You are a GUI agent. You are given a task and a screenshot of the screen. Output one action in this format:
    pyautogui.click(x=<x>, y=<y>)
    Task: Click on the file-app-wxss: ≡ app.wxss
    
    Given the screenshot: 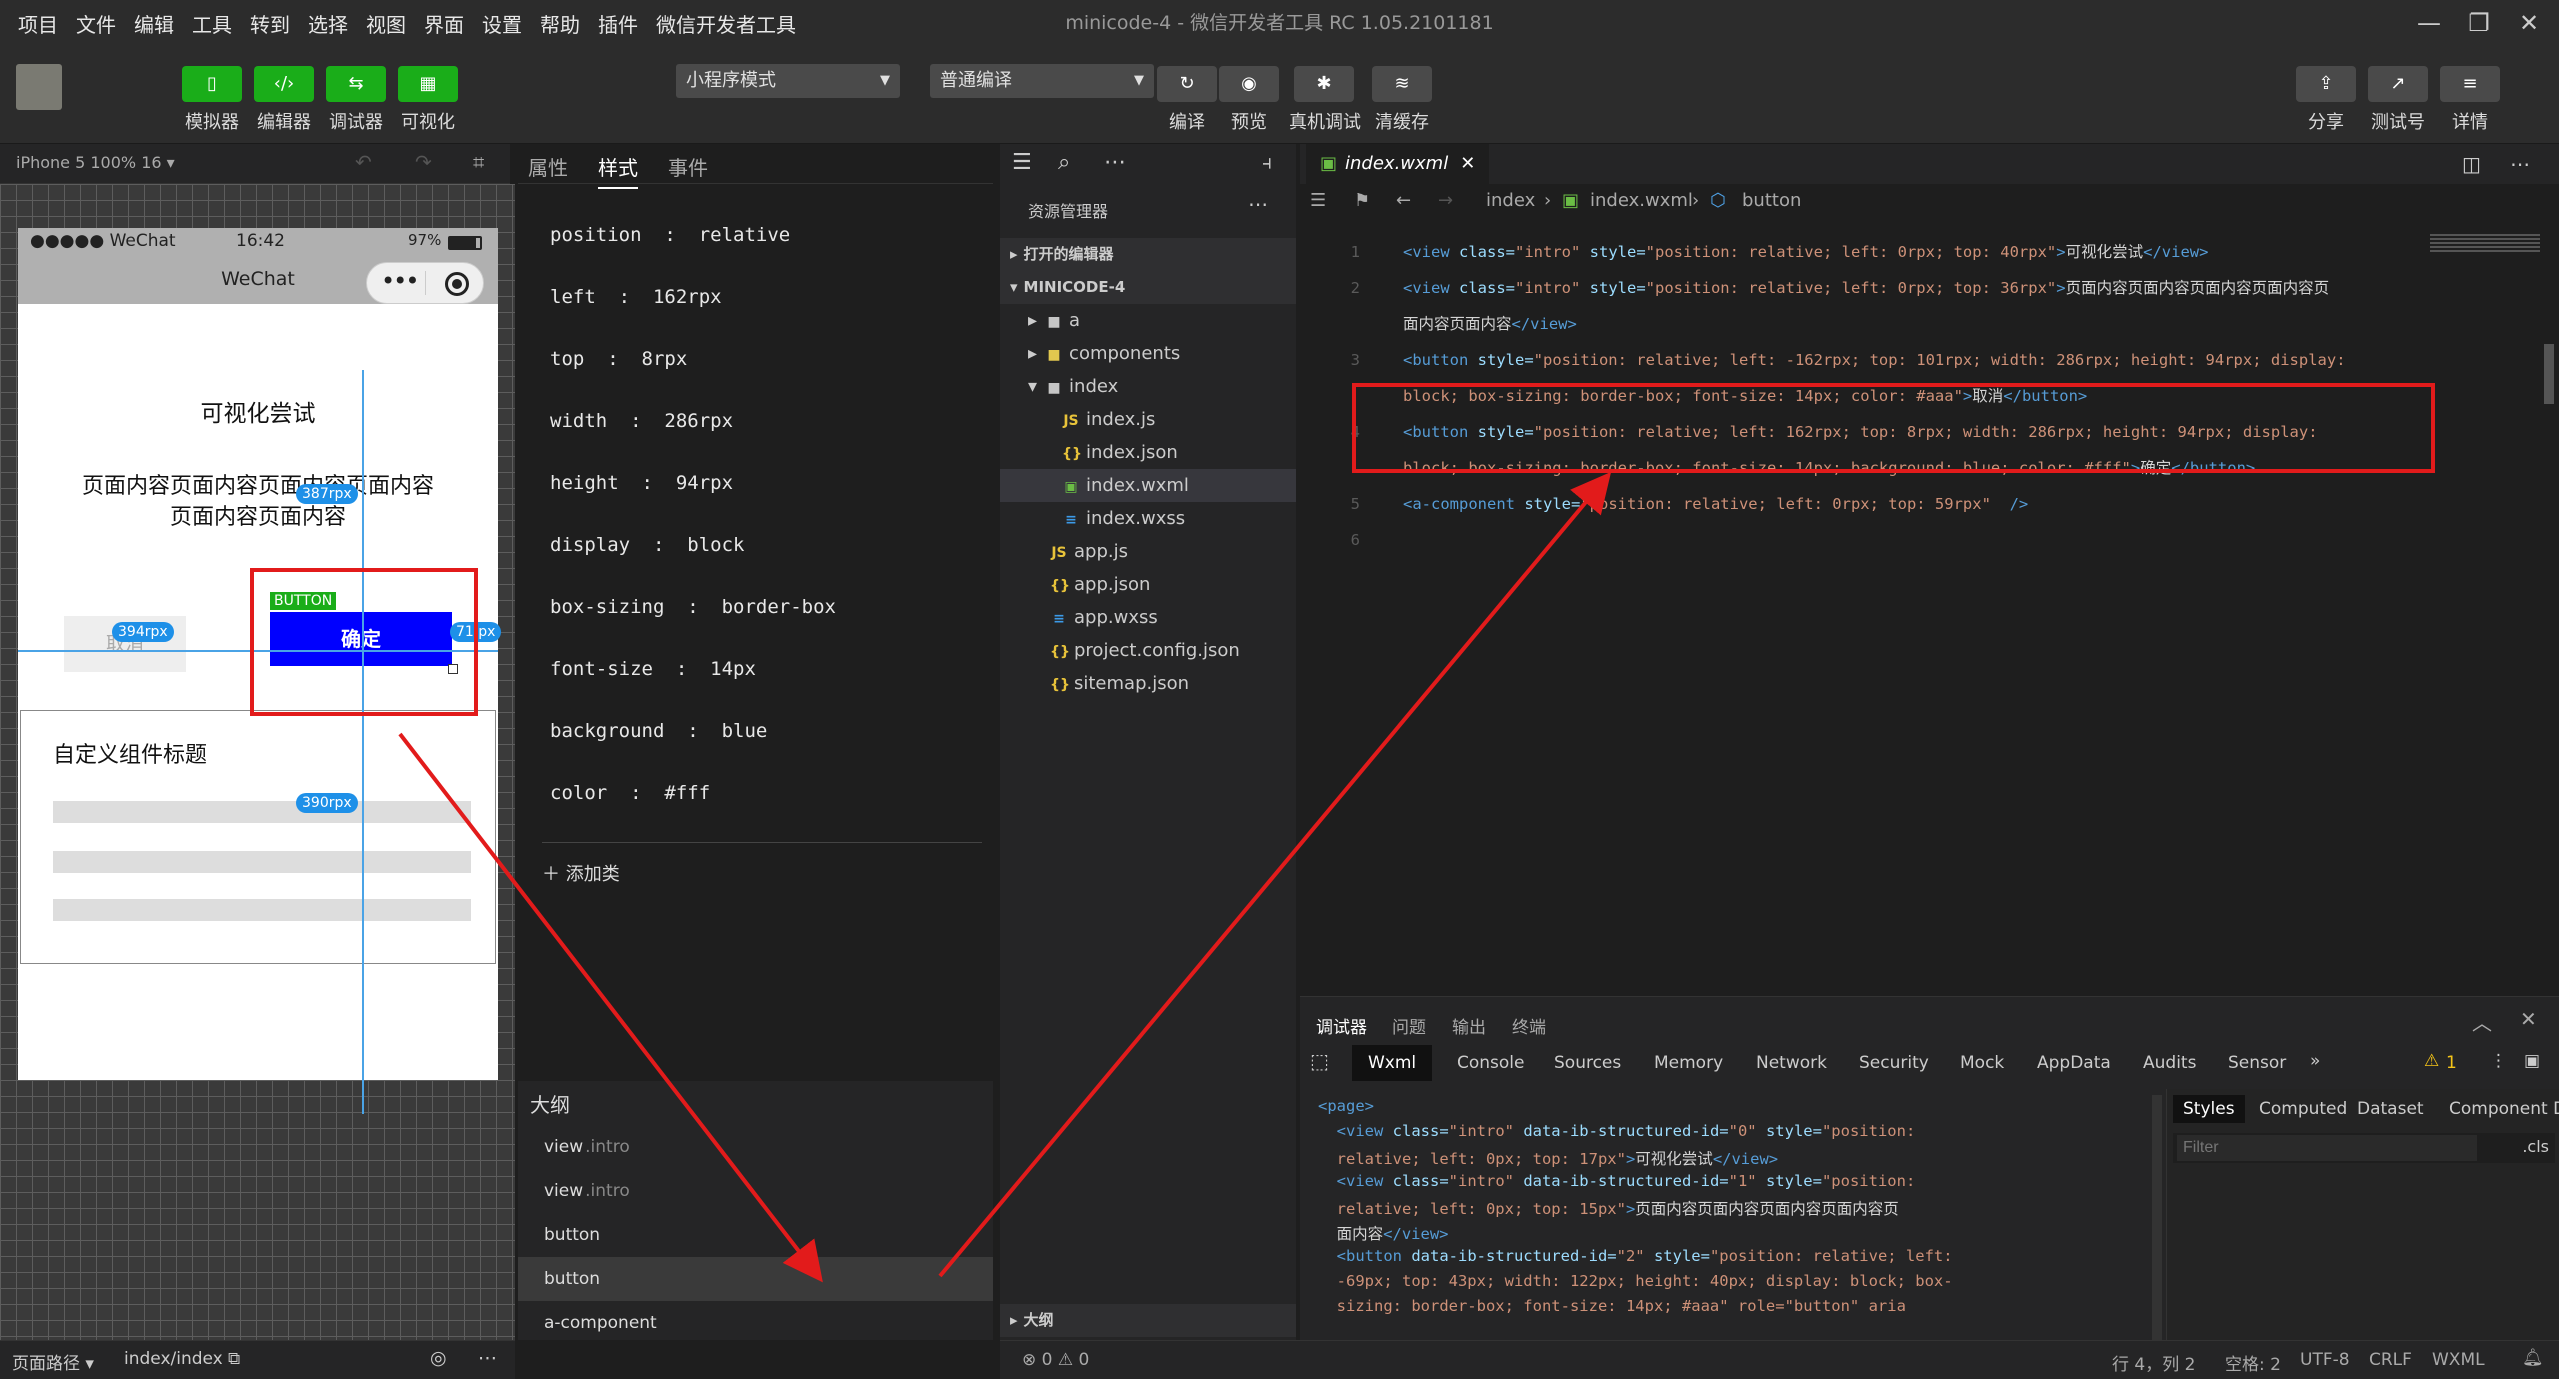 What is the action you would take?
    pyautogui.click(x=1148, y=617)
    